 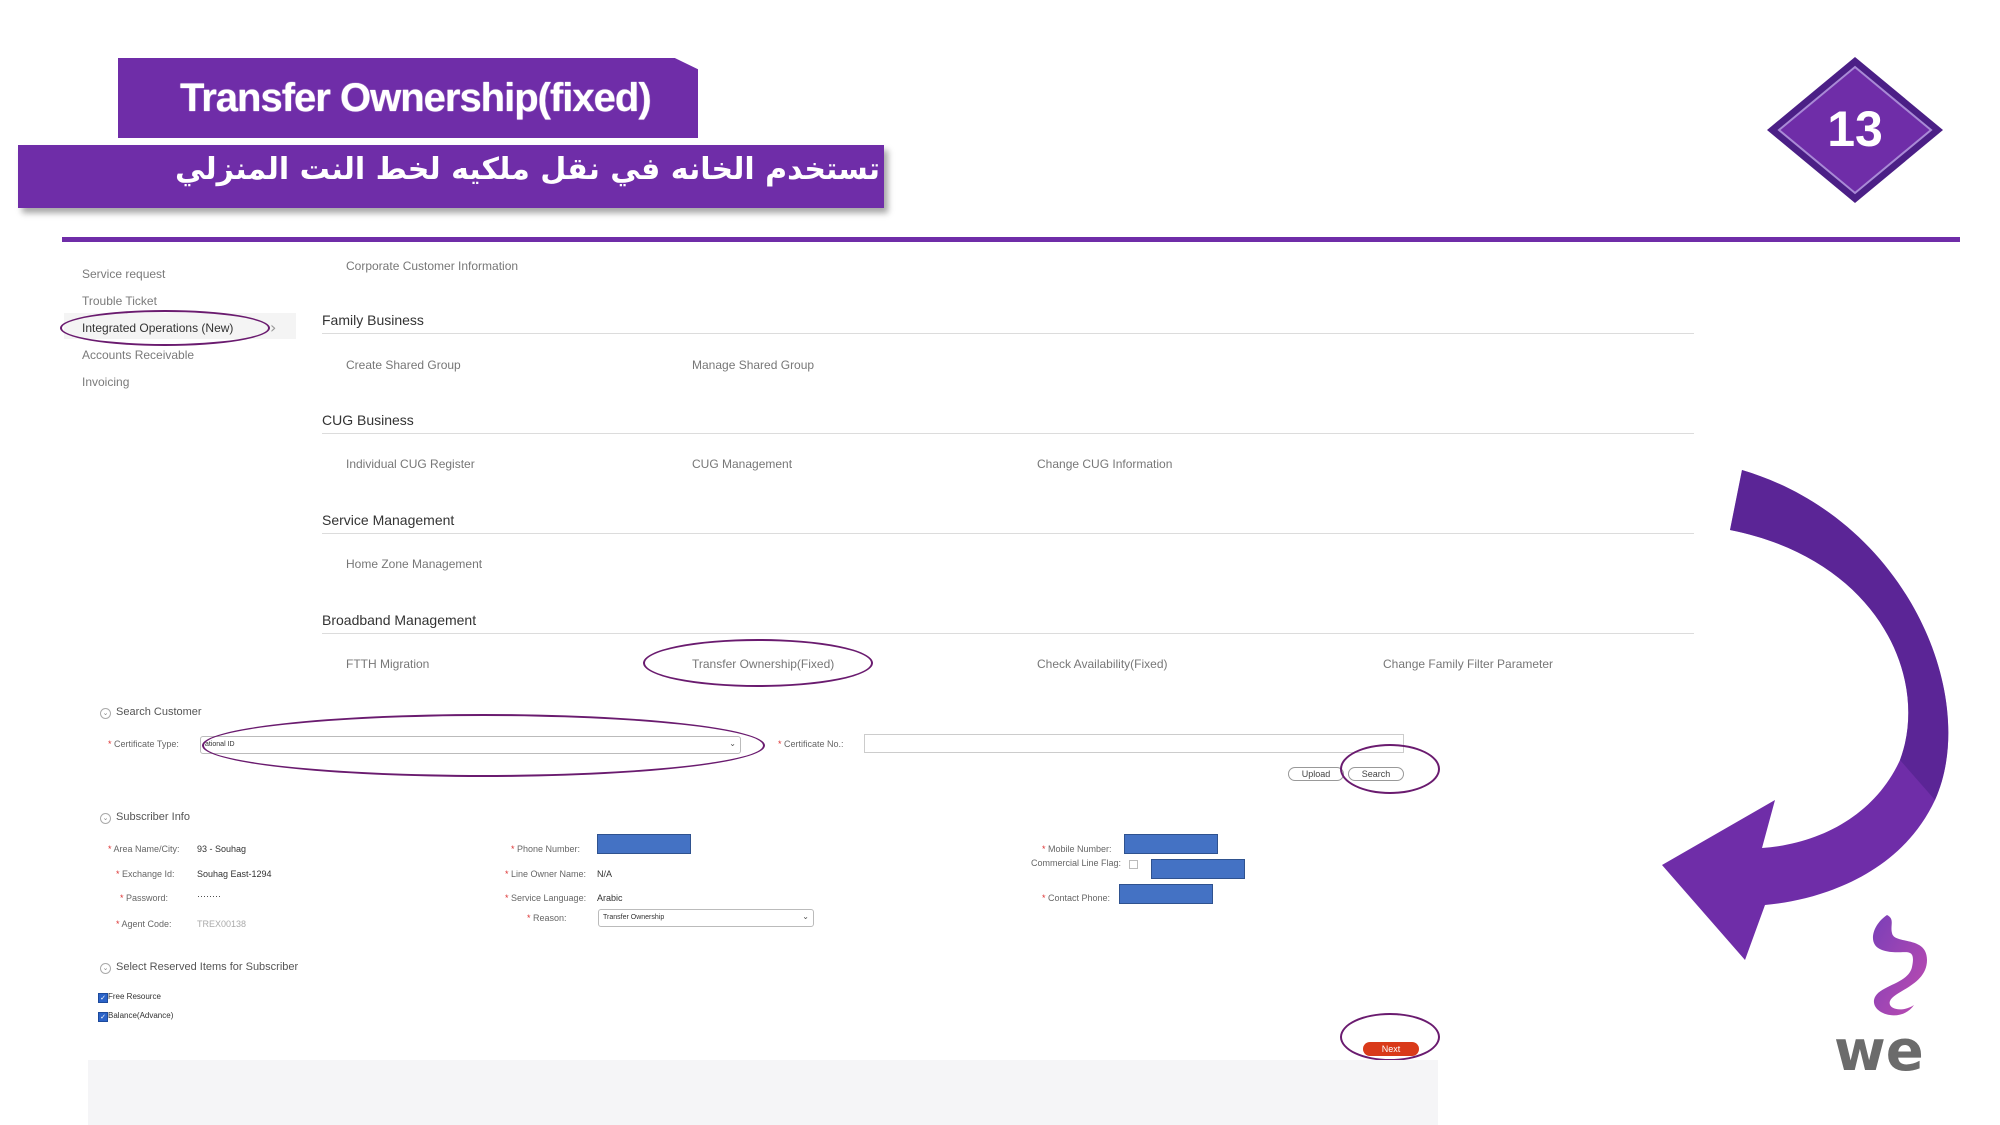 What do you see at coordinates (1134, 743) in the screenshot?
I see `certificate-no-input` at bounding box center [1134, 743].